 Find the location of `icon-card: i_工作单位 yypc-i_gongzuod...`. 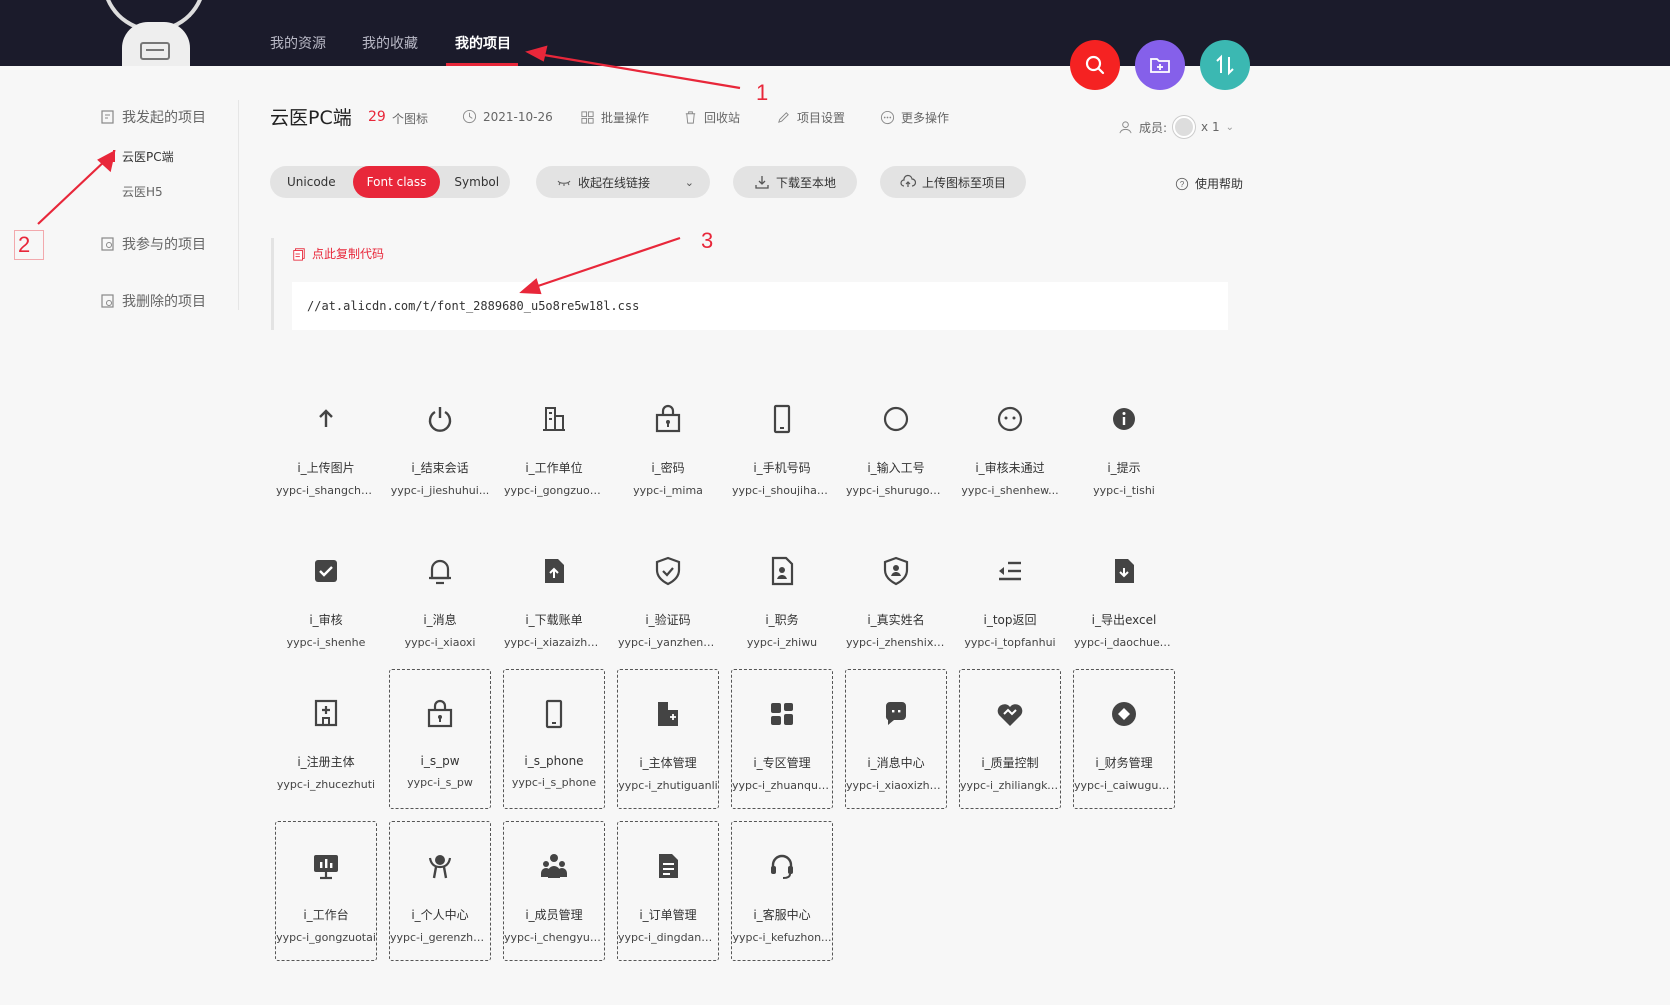

icon-card: i_工作单位 yypc-i_gongzuod... is located at coordinates (554, 445).